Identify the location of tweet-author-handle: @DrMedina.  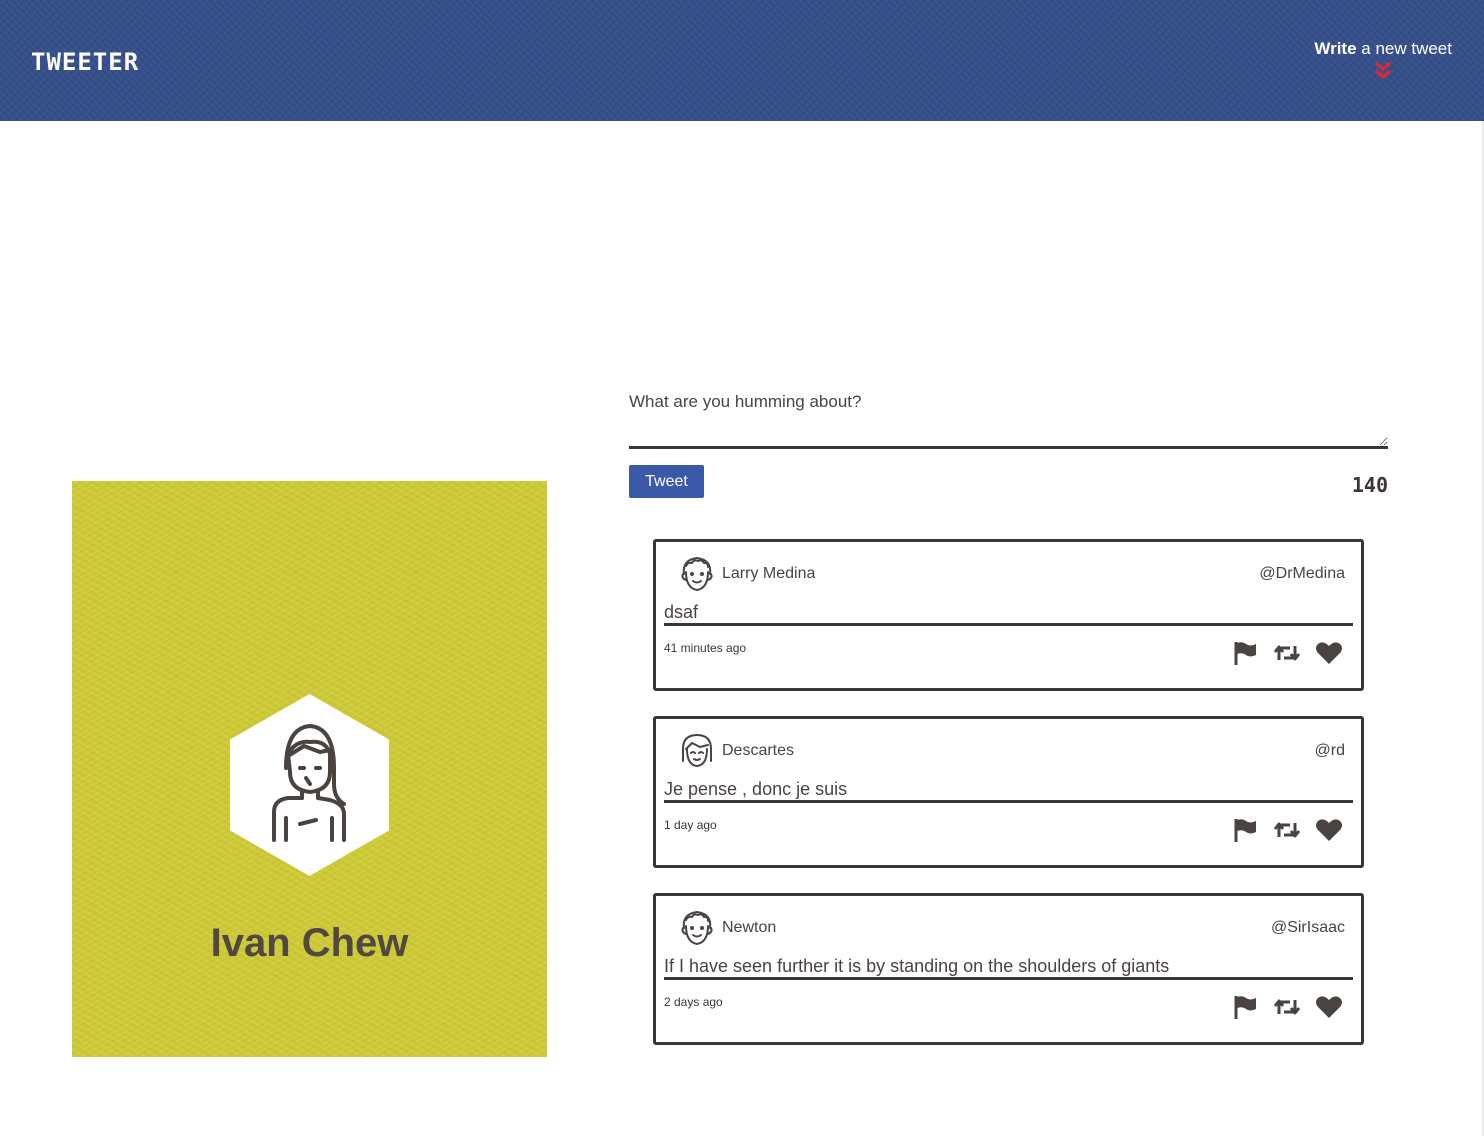
(1302, 573).